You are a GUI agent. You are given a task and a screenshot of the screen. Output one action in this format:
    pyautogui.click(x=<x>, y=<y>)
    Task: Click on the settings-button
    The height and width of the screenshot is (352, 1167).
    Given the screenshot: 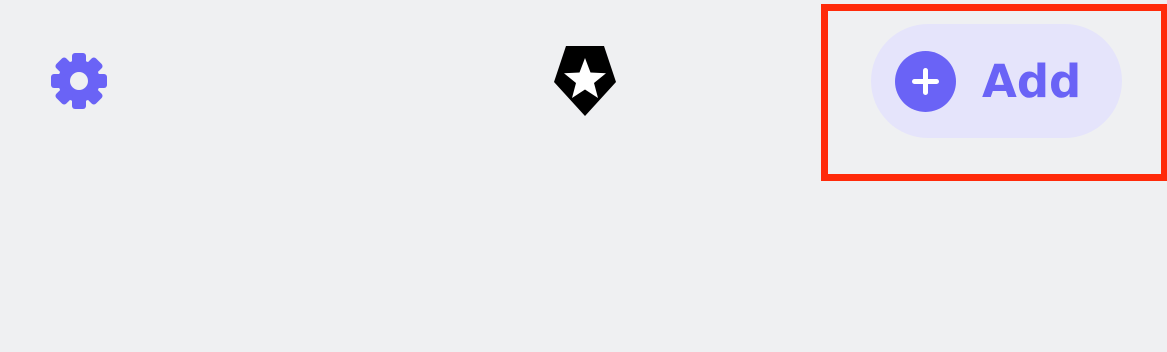 What is the action you would take?
    pyautogui.click(x=79, y=81)
    